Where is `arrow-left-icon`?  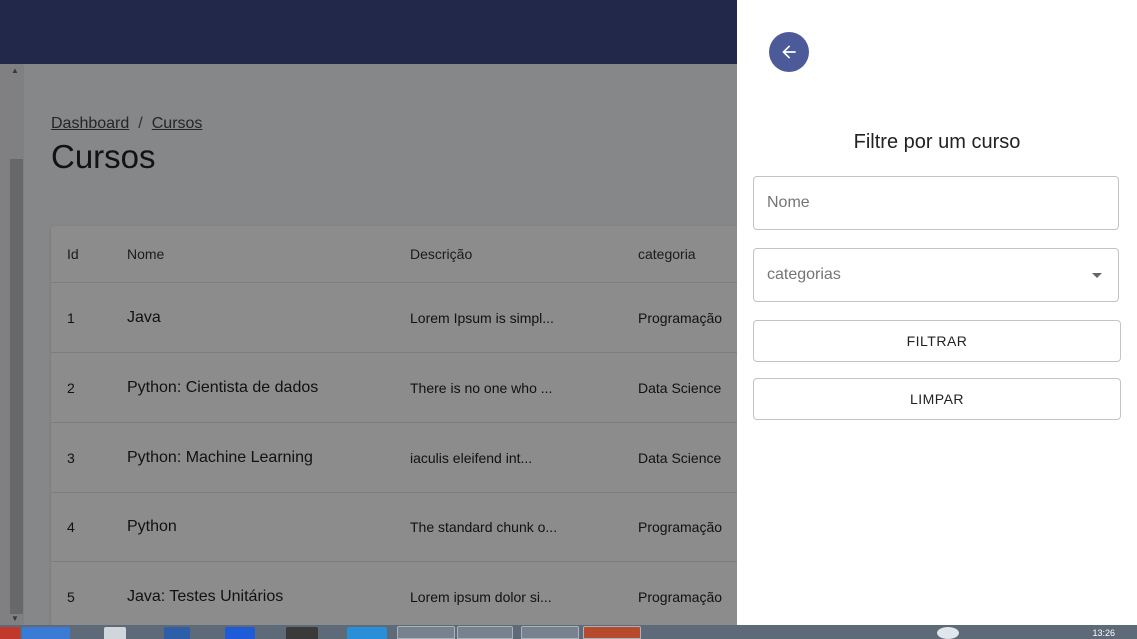 arrow-left-icon is located at coordinates (789, 52).